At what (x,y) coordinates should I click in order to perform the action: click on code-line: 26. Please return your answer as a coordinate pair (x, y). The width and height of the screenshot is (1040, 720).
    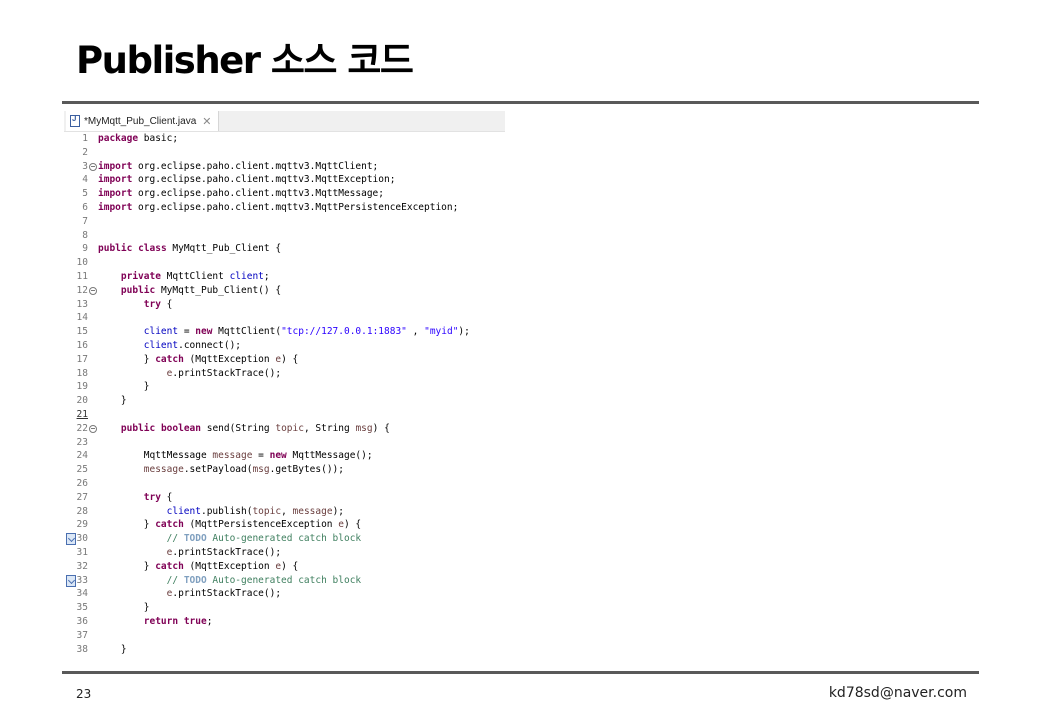
    Looking at the image, I should click on (284, 484).